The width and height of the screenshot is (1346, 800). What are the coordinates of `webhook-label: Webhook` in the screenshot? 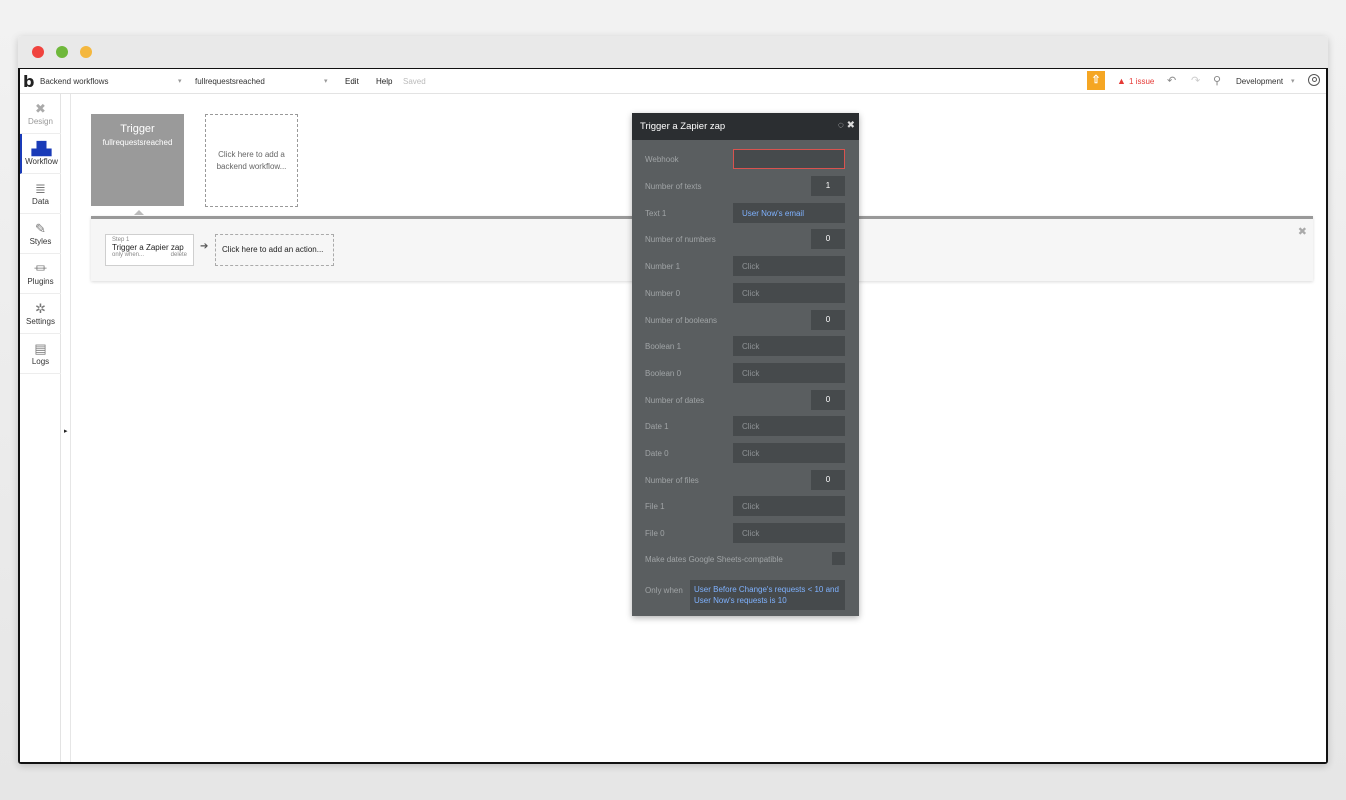 It's located at (662, 159).